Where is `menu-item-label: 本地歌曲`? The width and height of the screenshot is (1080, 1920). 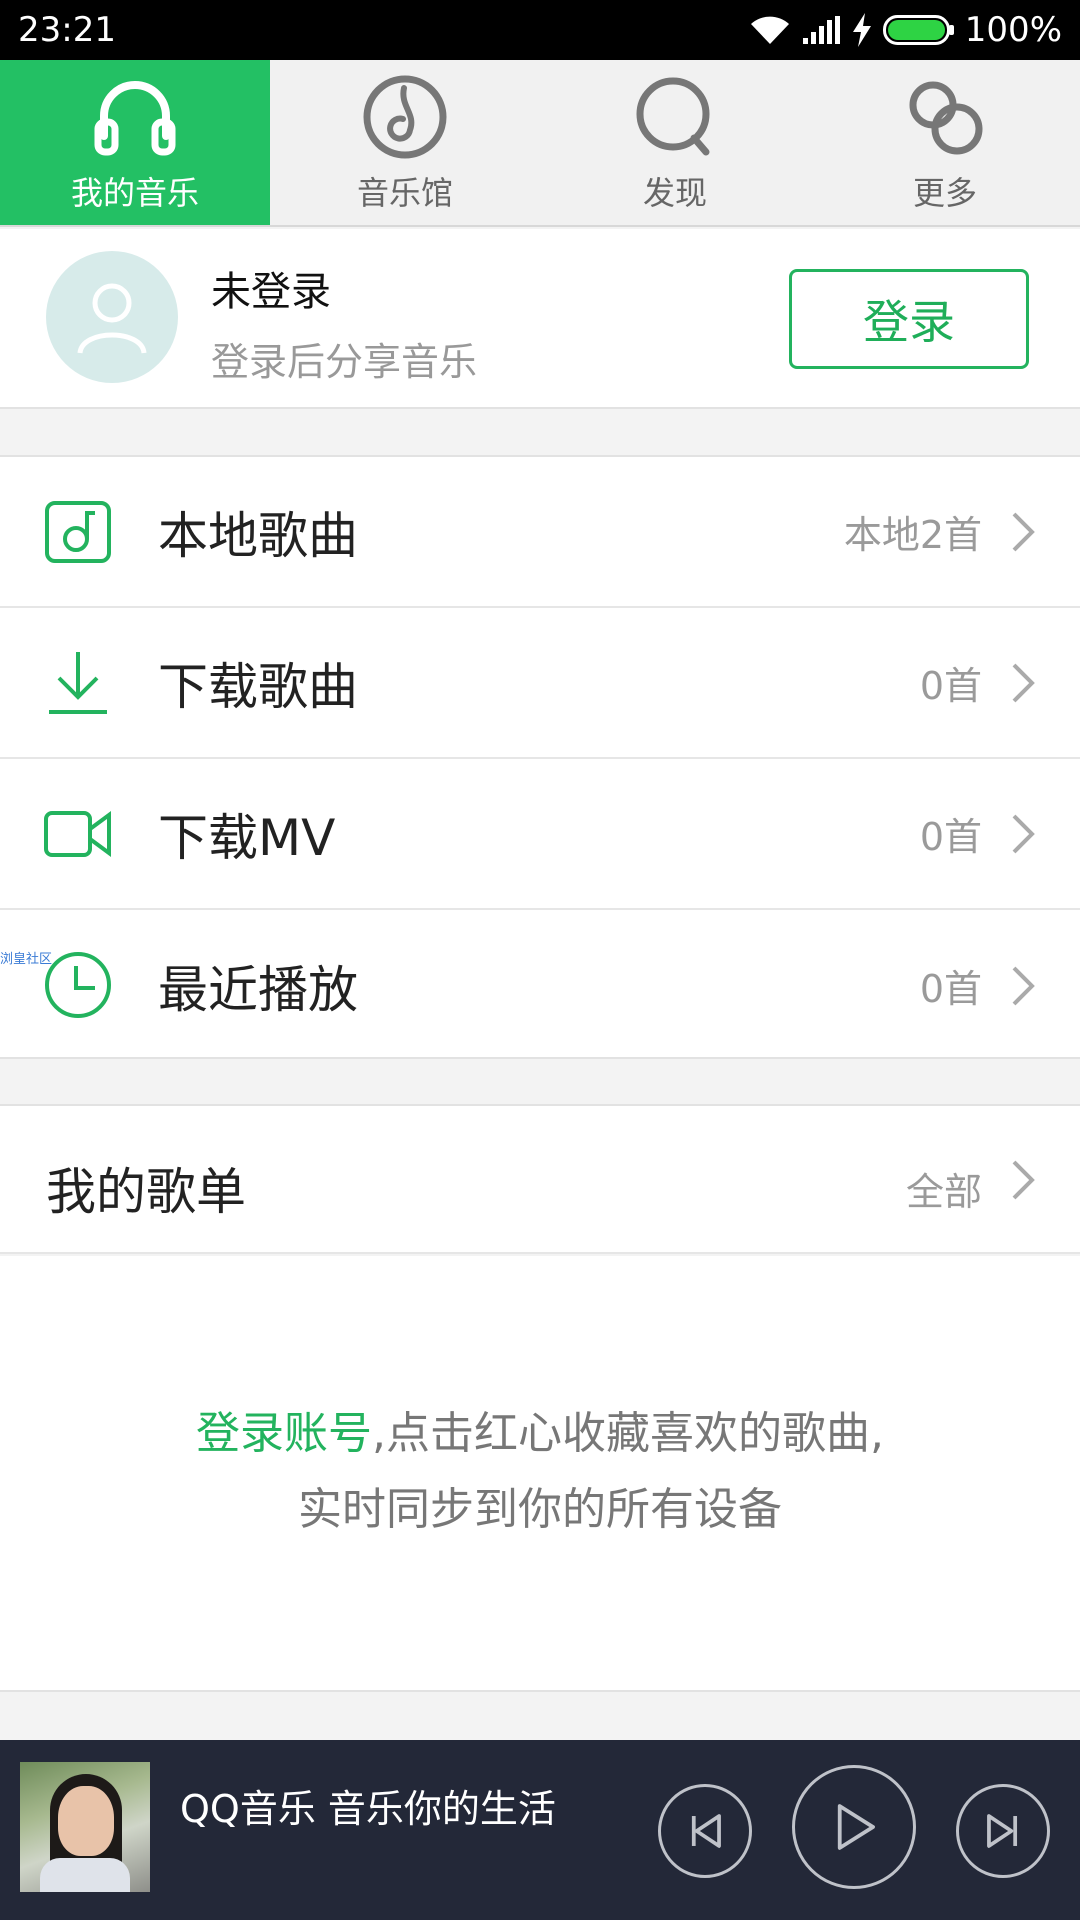 menu-item-label: 本地歌曲 is located at coordinates (258, 535).